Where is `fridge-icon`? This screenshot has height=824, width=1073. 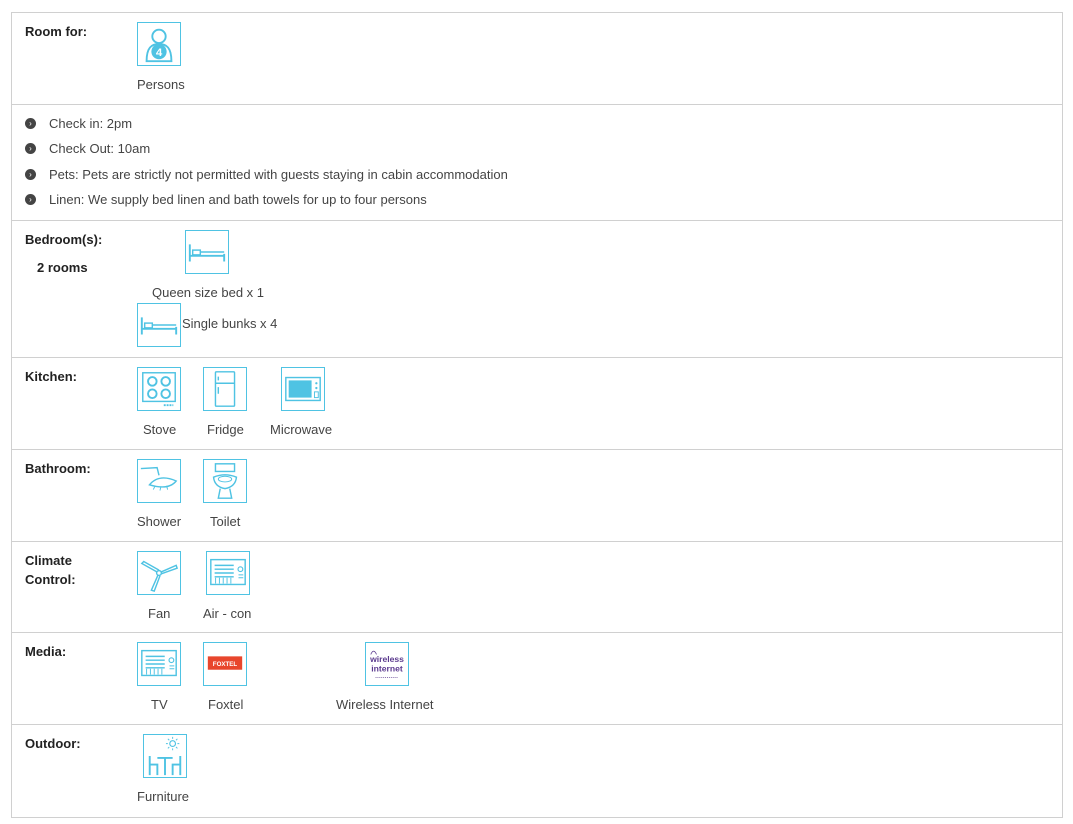
fridge-icon is located at coordinates (225, 389).